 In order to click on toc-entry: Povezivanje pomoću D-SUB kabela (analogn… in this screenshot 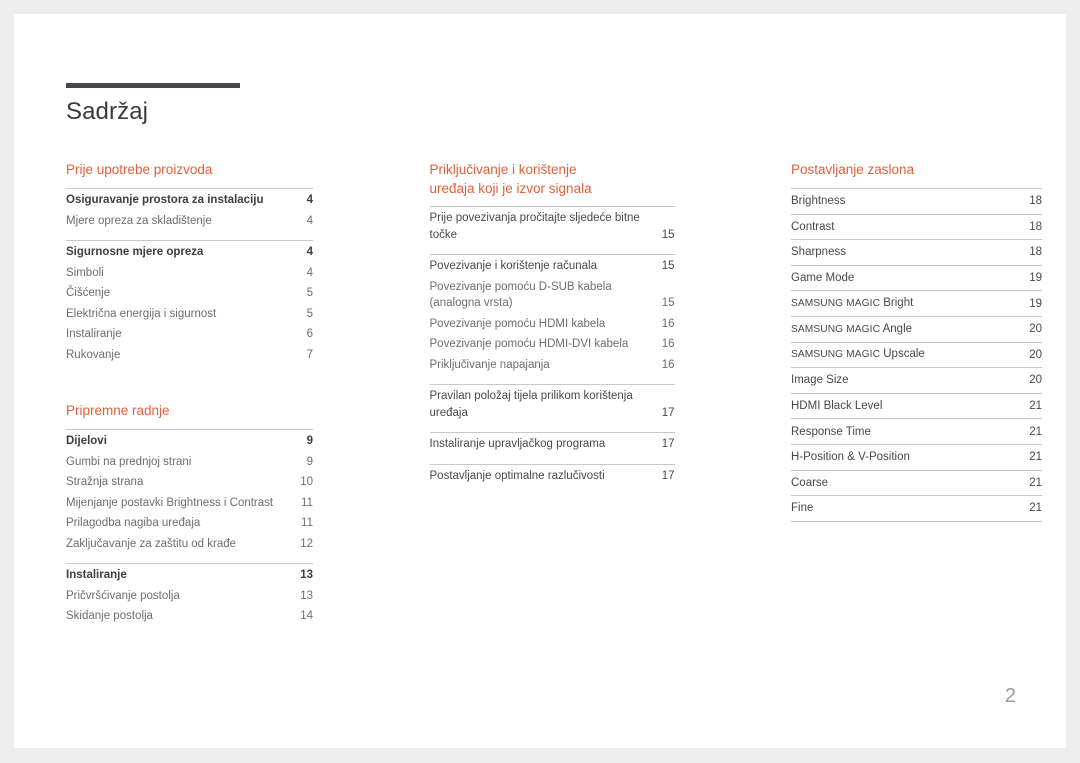, I will do `click(552, 295)`.